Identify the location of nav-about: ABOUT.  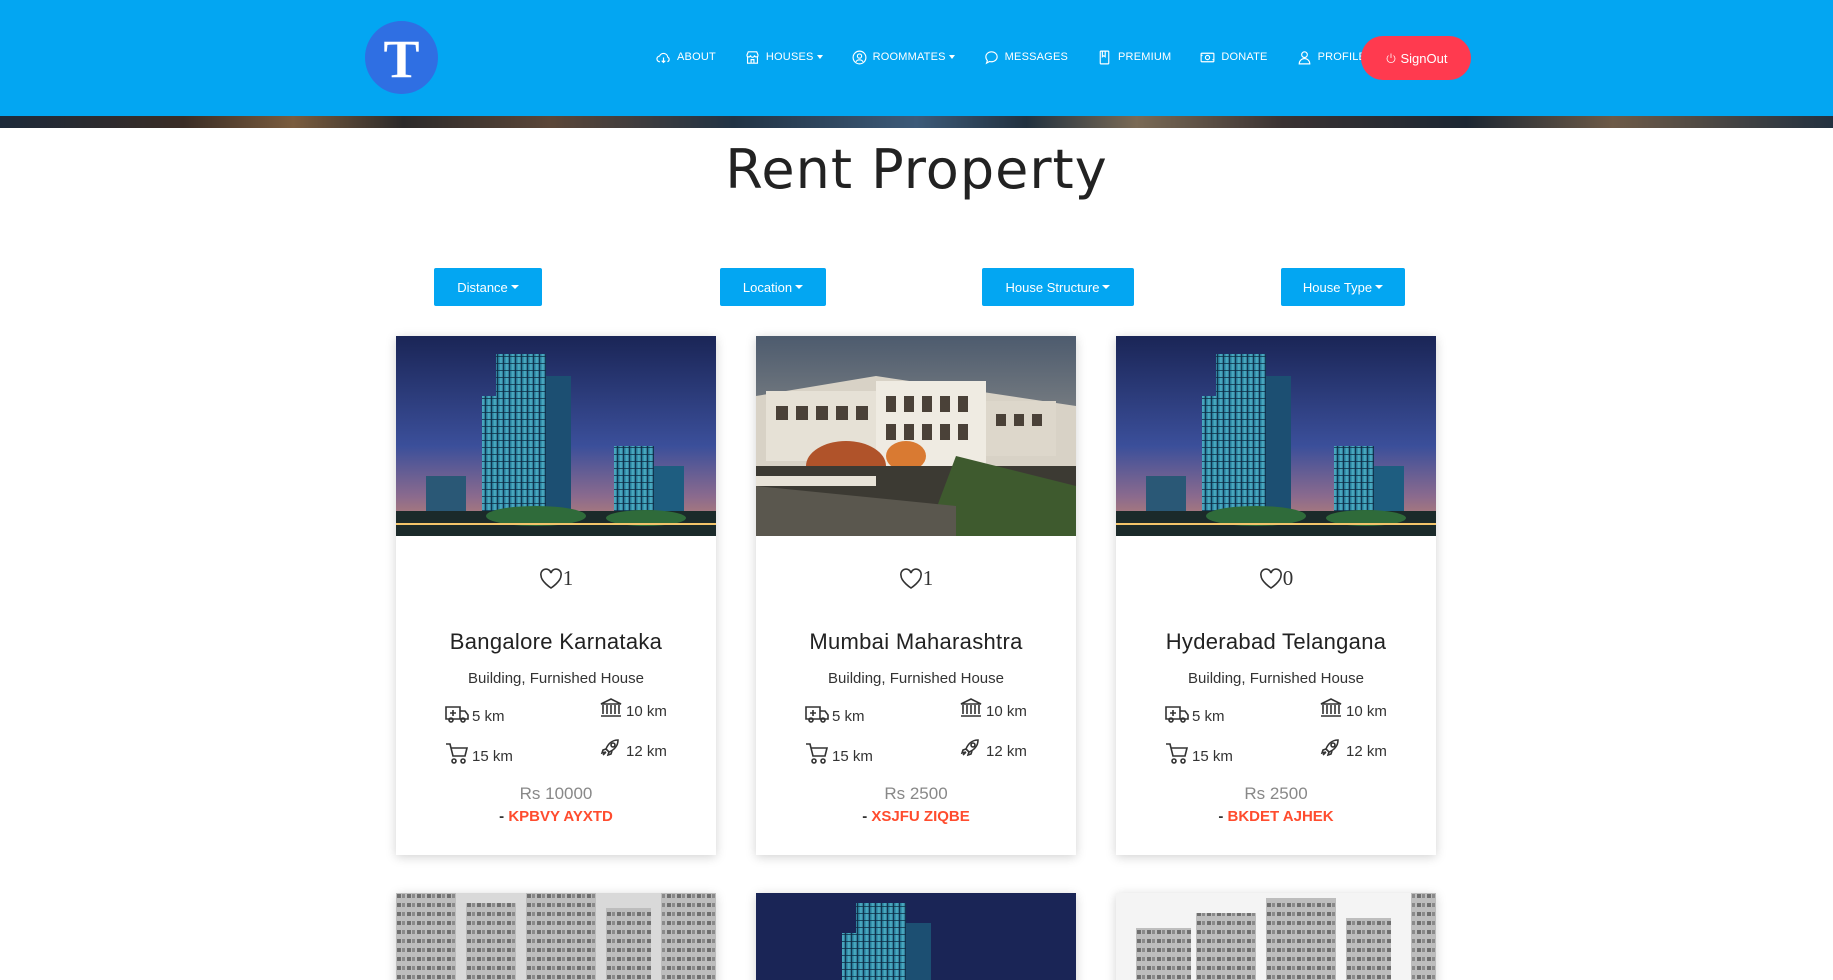
(685, 57).